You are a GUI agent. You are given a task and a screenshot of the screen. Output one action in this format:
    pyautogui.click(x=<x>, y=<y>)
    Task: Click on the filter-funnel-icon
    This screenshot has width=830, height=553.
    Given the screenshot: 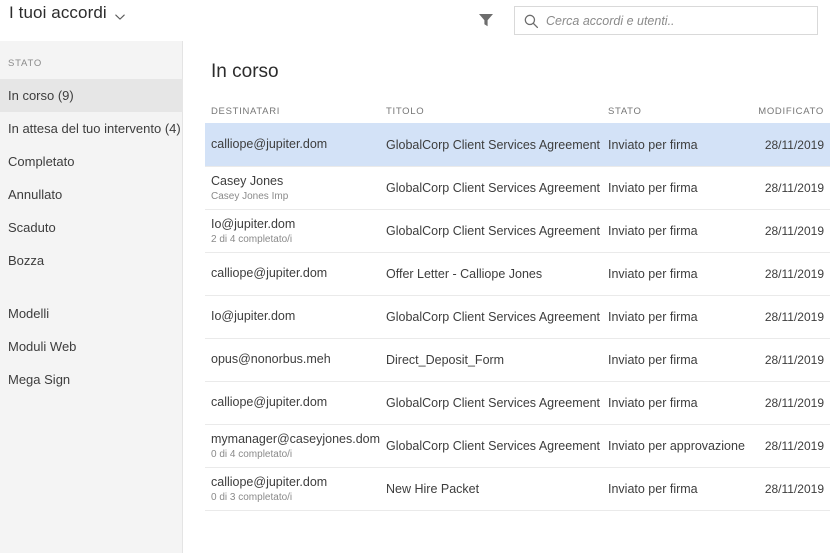 What is the action you would take?
    pyautogui.click(x=486, y=20)
    